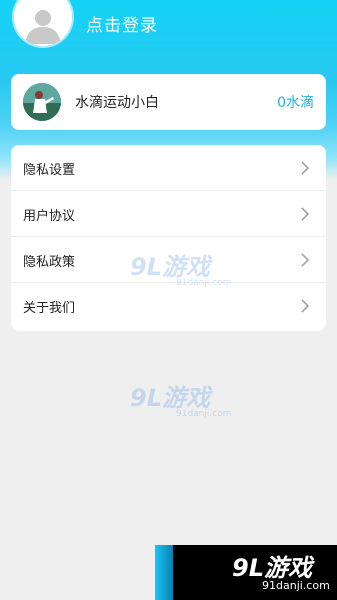 The width and height of the screenshot is (337, 600). I want to click on points-balance: 0水滴, so click(295, 103).